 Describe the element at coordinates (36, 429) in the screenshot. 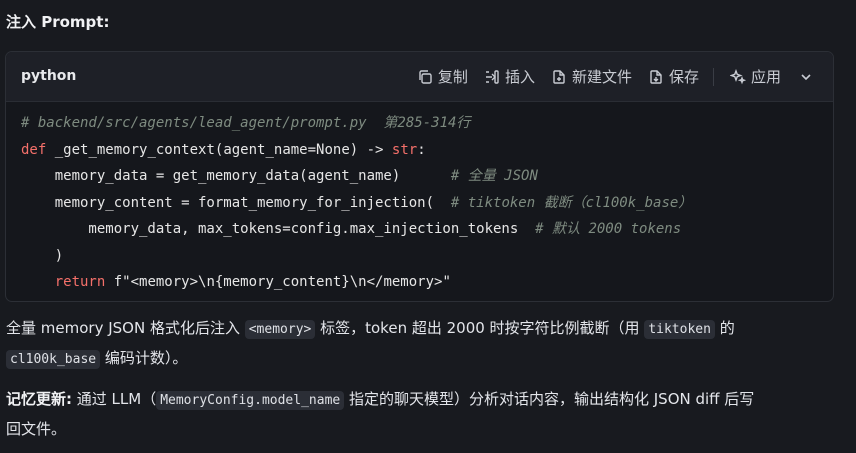

I see `para2-text-3: 回文件。` at that location.